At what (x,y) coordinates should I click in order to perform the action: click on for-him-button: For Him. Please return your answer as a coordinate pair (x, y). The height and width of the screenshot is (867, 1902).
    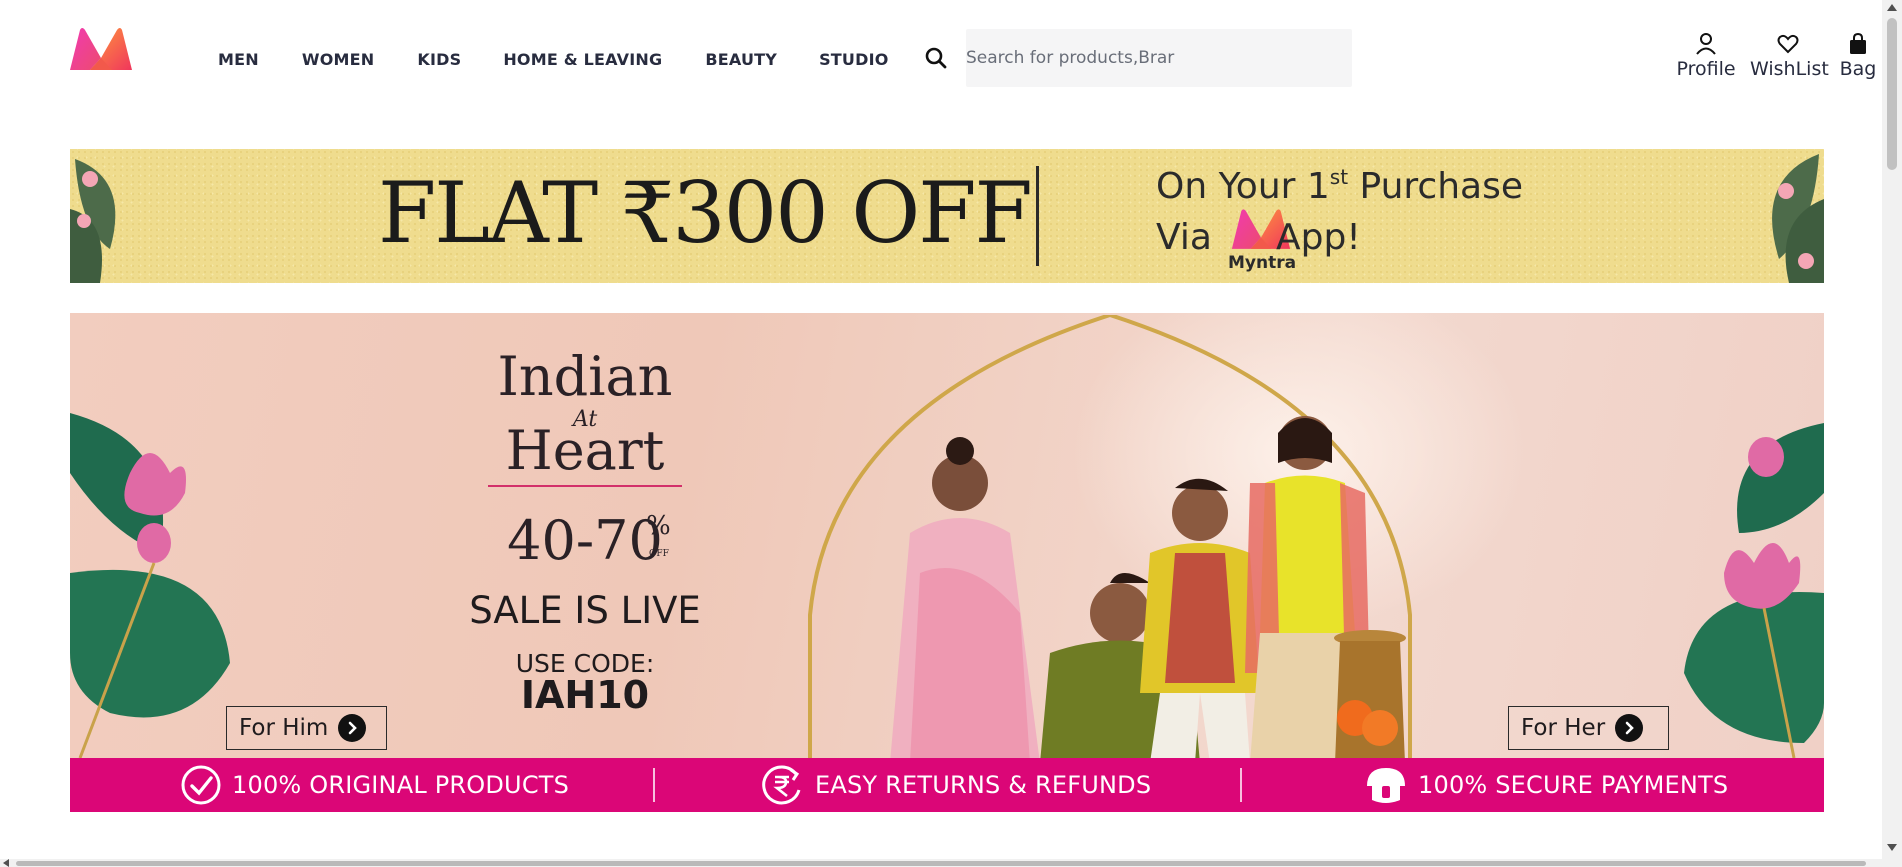
    Looking at the image, I should click on (306, 728).